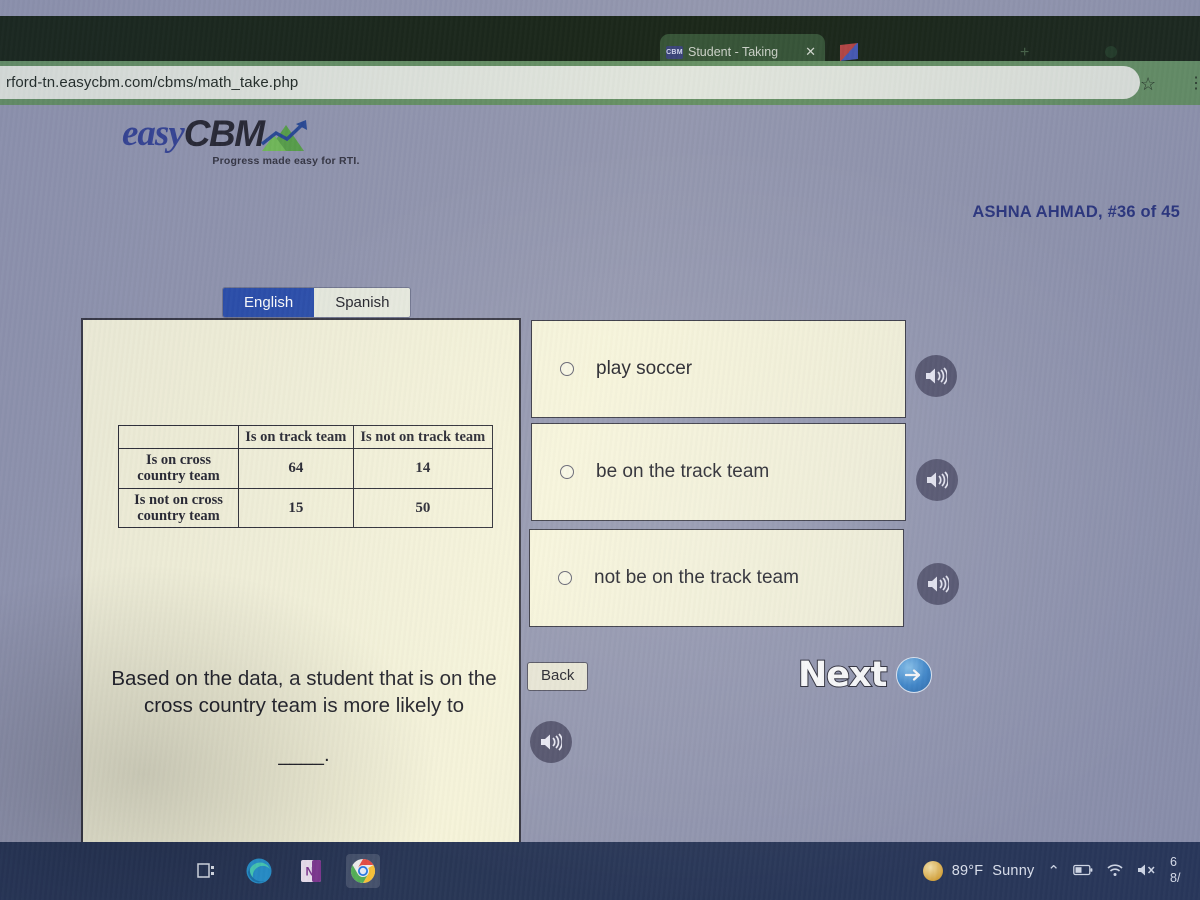 The height and width of the screenshot is (900, 1200). I want to click on answer-option-2: be on the track team, so click(718, 472).